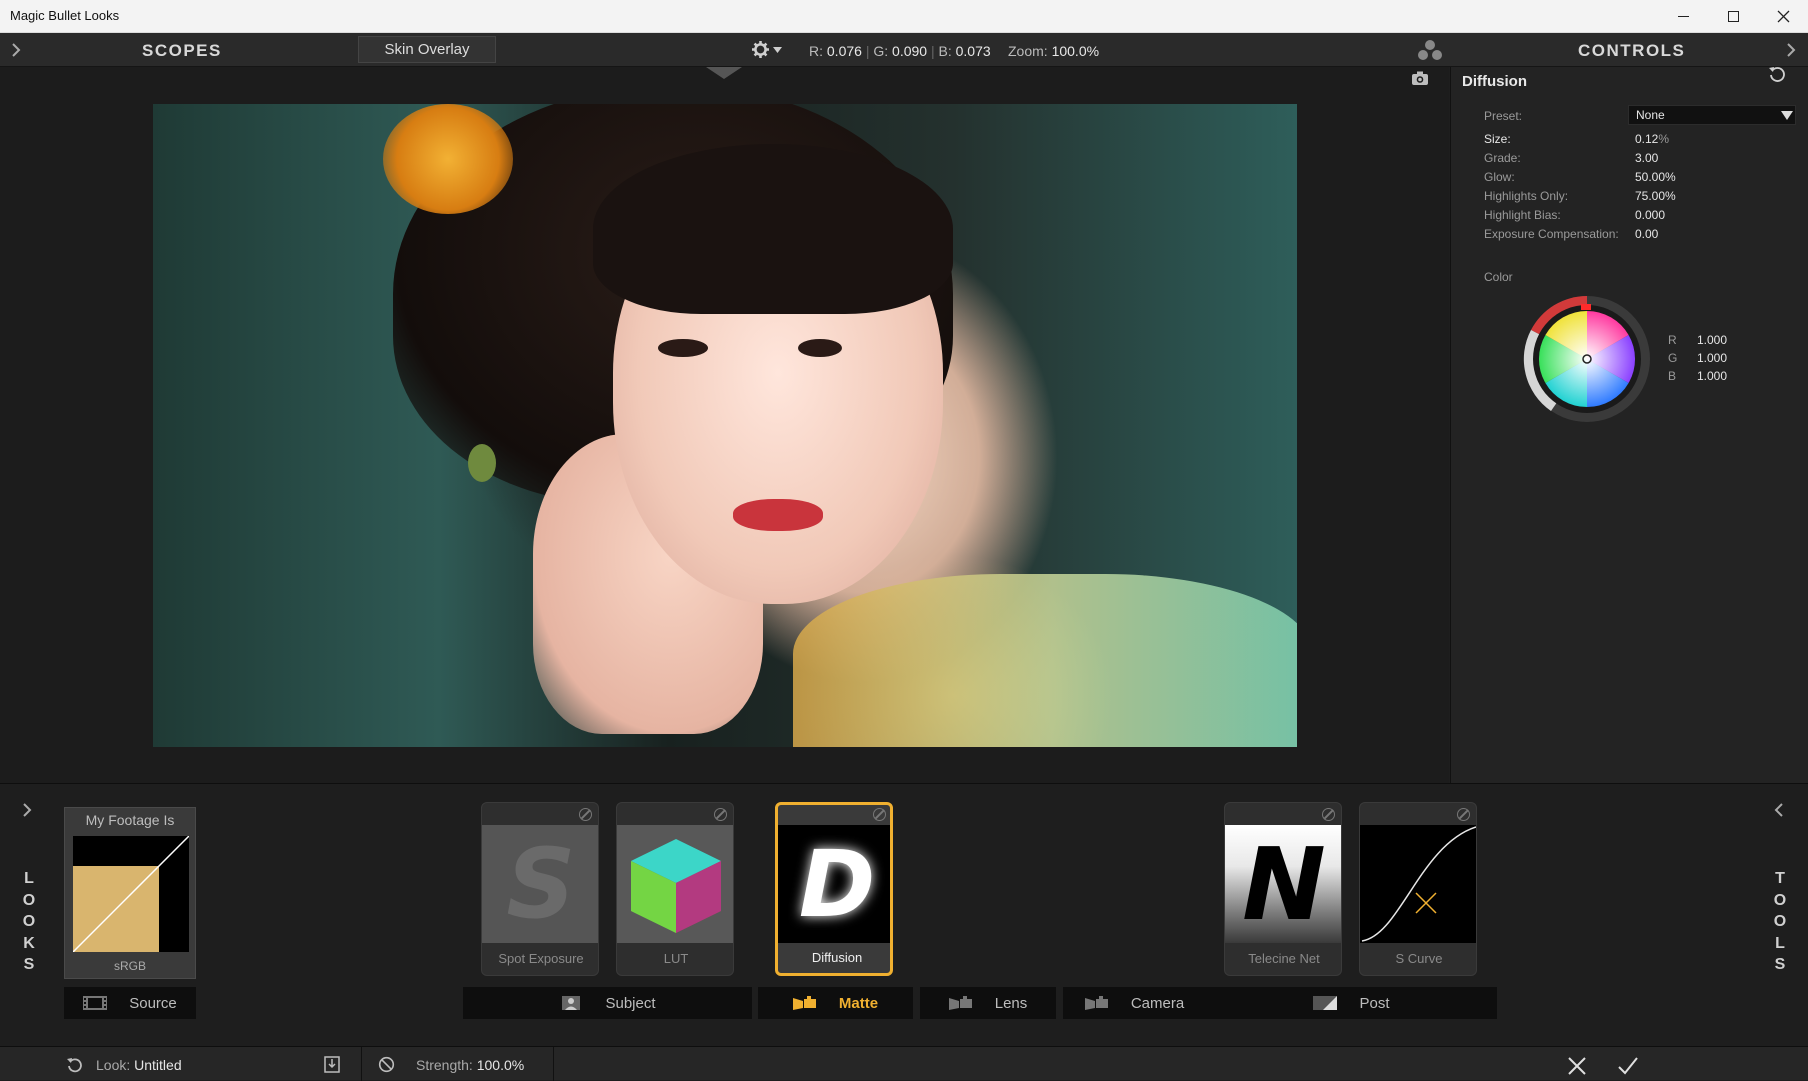 The height and width of the screenshot is (1081, 1808). What do you see at coordinates (1652, 139) in the screenshot?
I see `param-value-size: 0.12%` at bounding box center [1652, 139].